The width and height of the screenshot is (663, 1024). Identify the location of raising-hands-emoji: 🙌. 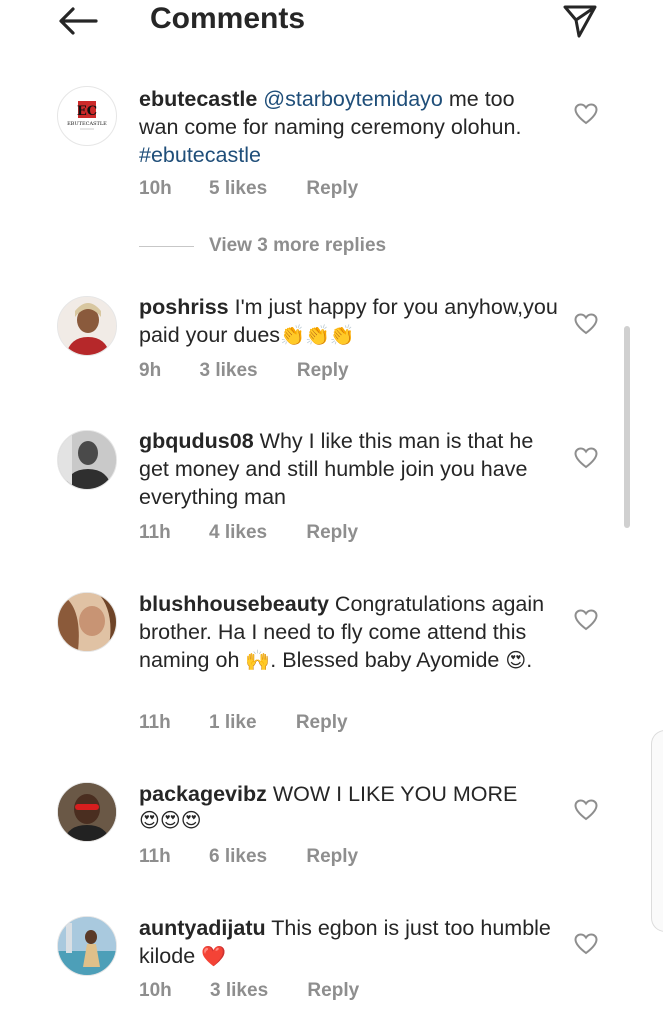
(258, 661).